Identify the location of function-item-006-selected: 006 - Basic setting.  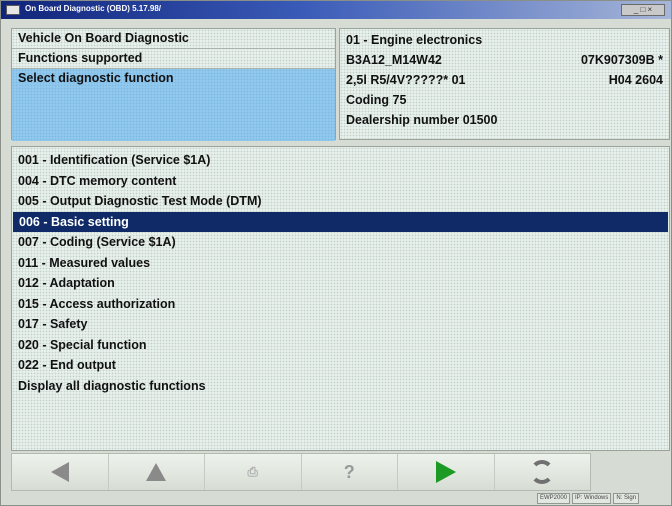
(340, 221).